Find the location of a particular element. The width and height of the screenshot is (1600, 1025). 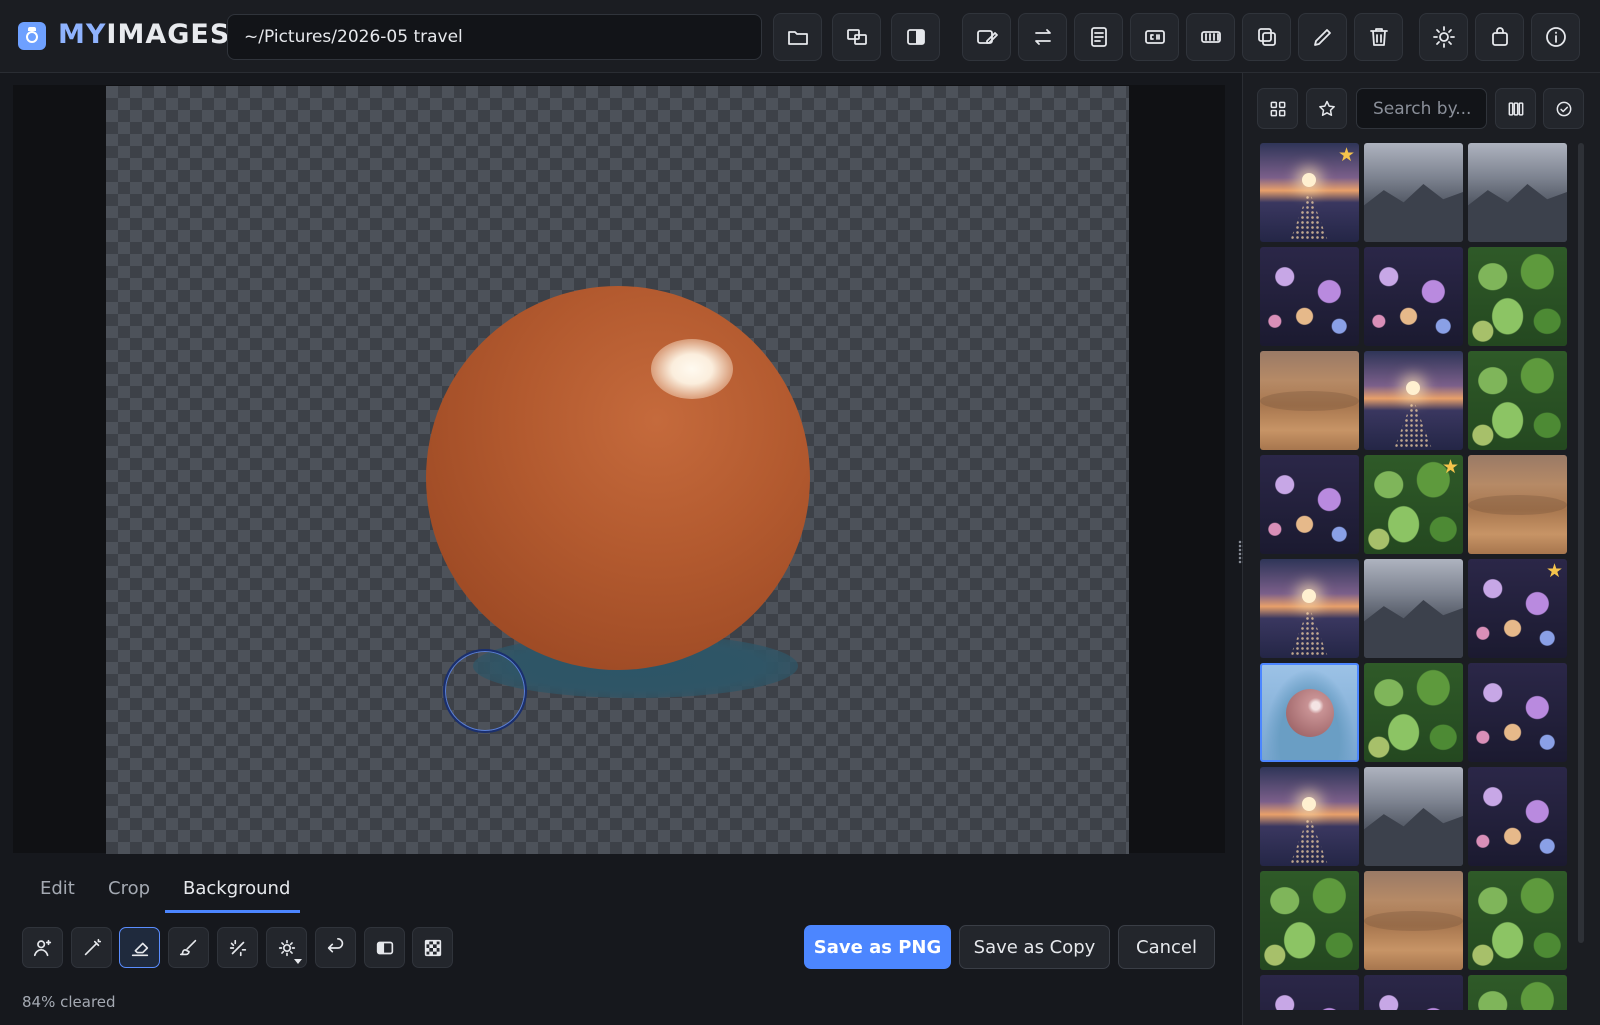

status-text: 84% cleared is located at coordinates (69, 1002).